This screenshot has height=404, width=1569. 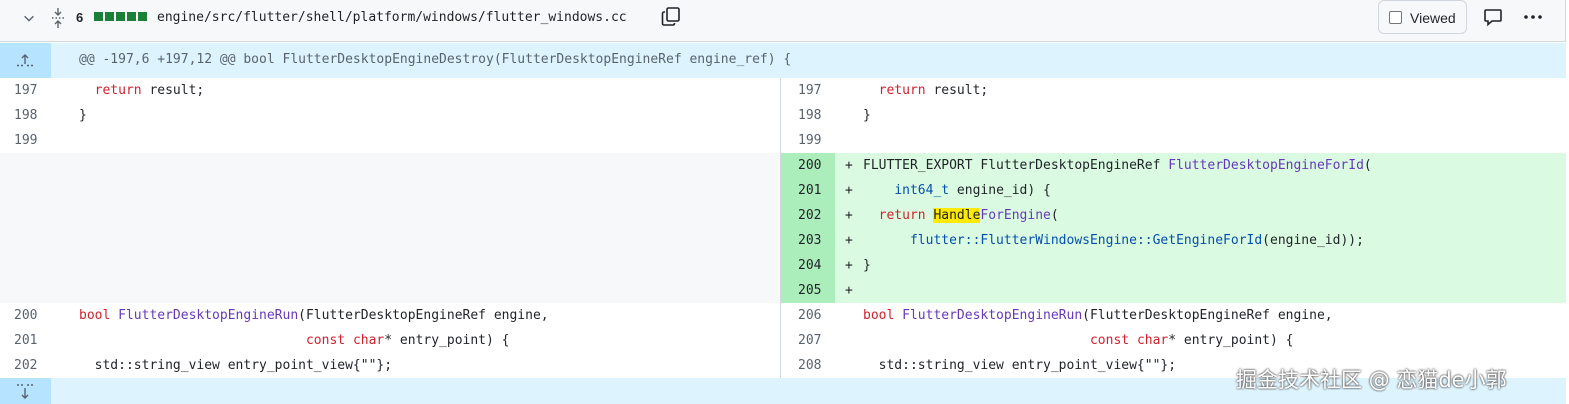 I want to click on line-number-right: 198, so click(x=809, y=115).